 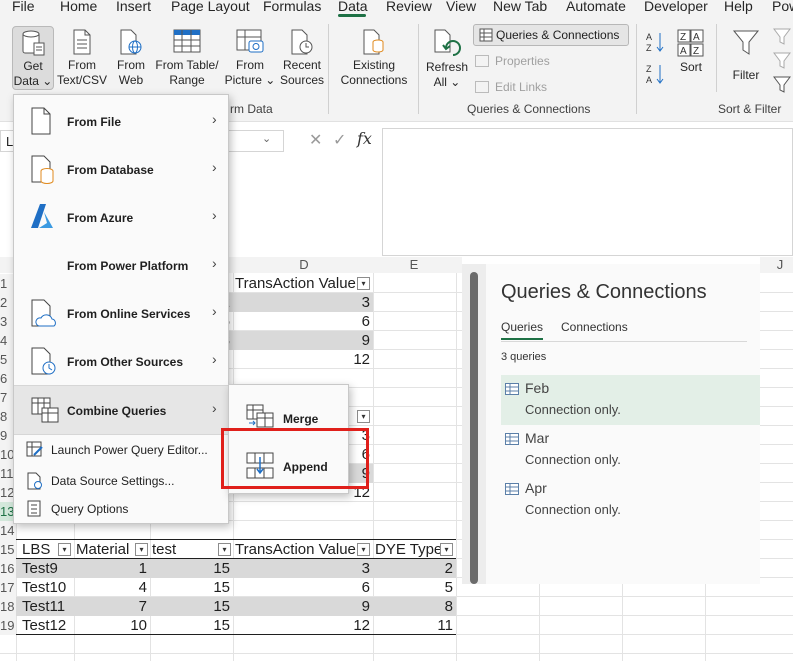 I want to click on formula-bar-input, so click(x=587, y=192).